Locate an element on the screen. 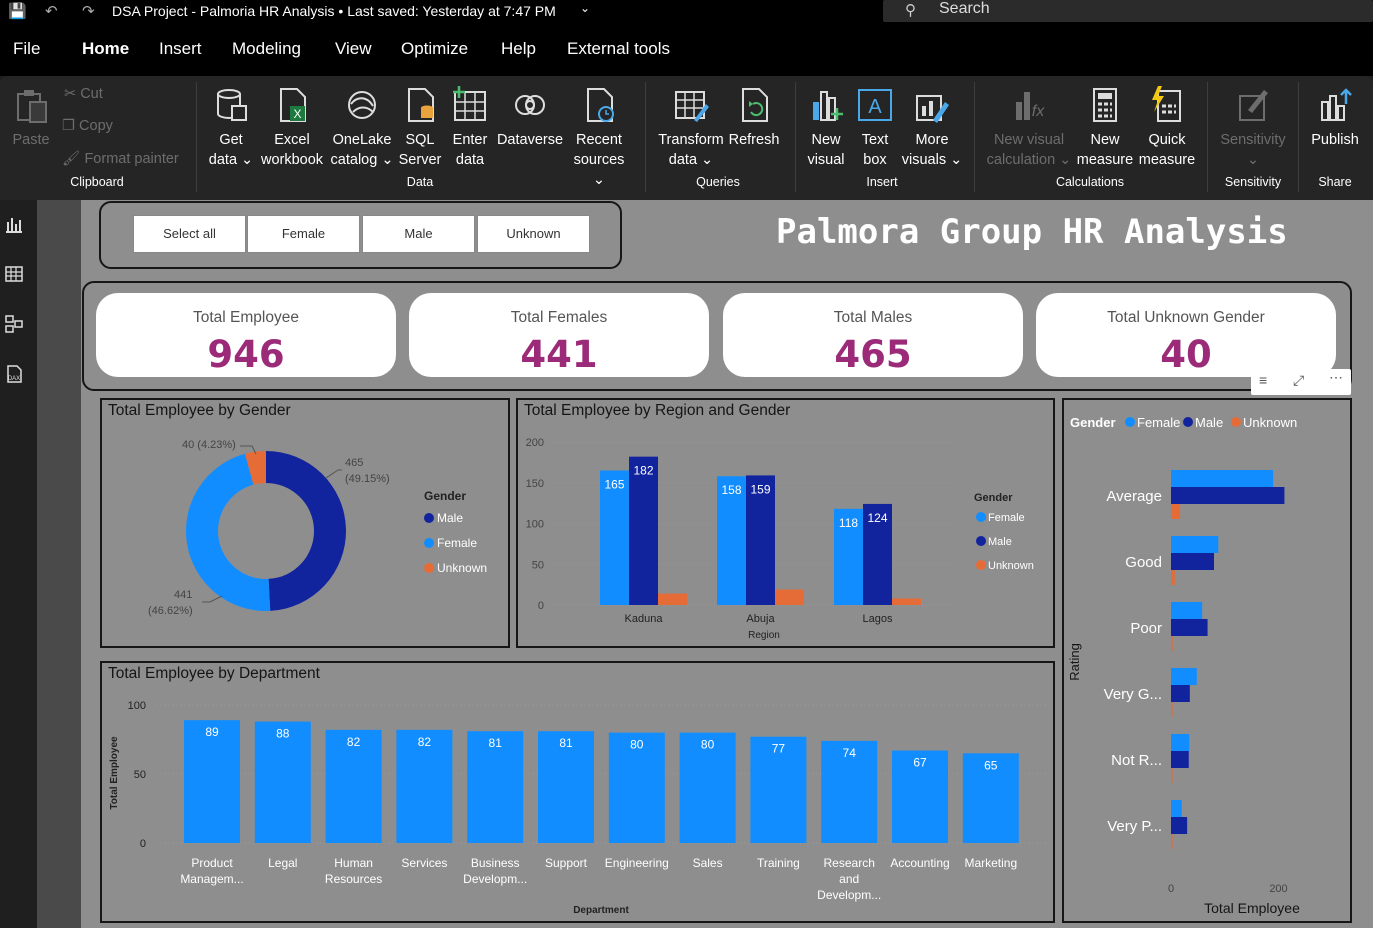 This screenshot has width=1373, height=928. data-label: 158 is located at coordinates (731, 490).